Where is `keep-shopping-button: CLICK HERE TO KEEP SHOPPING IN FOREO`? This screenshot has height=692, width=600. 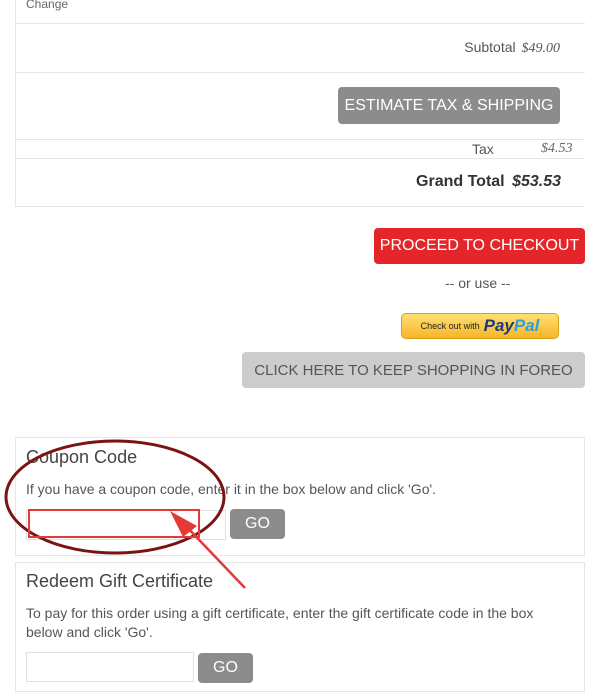 keep-shopping-button: CLICK HERE TO KEEP SHOPPING IN FOREO is located at coordinates (413, 370).